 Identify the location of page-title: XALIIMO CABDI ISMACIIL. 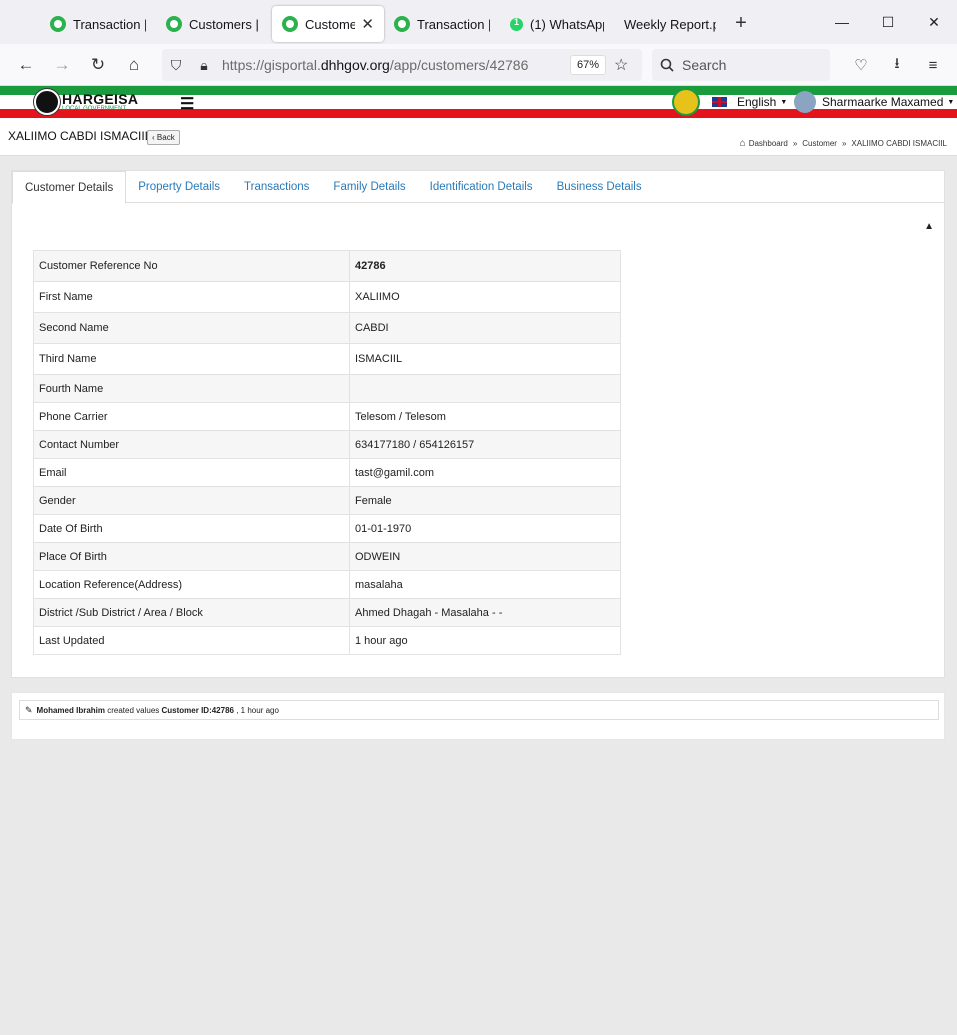
(80, 136).